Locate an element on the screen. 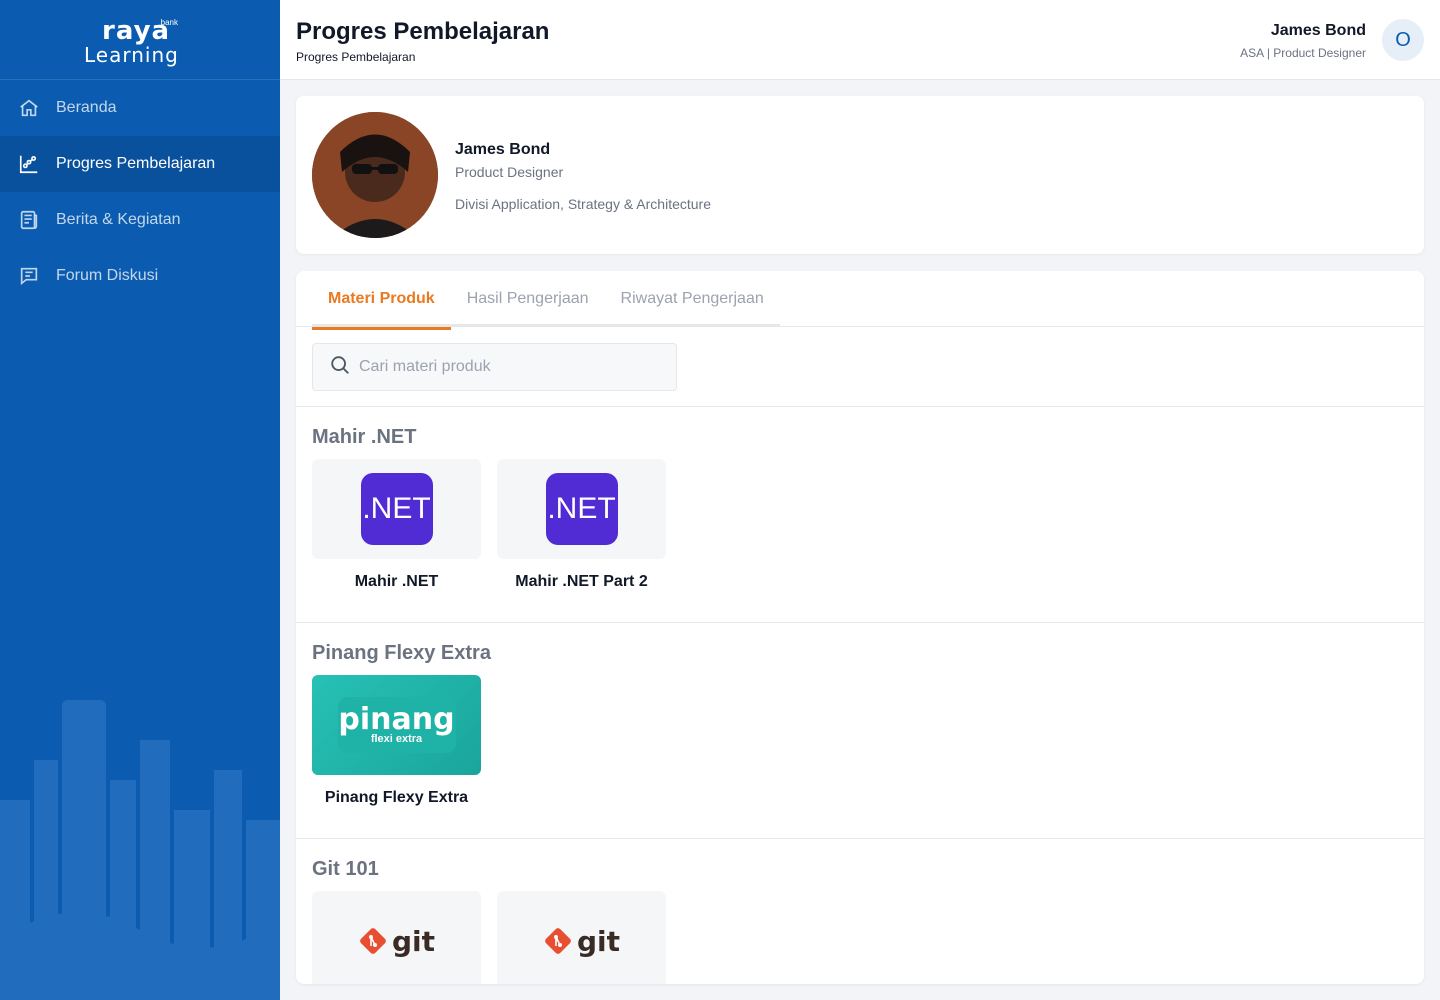 This screenshot has width=1440, height=1000. section-title-pinang: Pinang Flexy Extra is located at coordinates (401, 653).